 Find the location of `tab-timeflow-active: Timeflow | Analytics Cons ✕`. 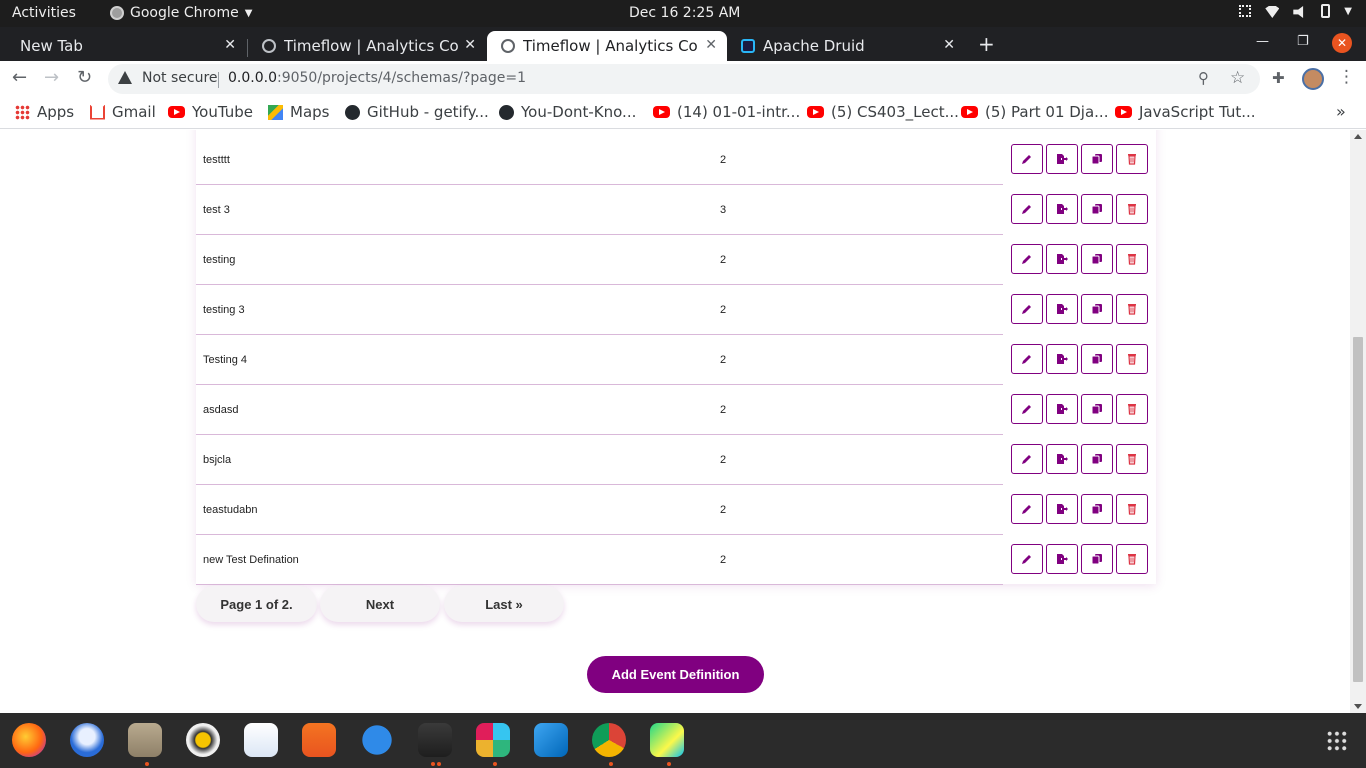

tab-timeflow-active: Timeflow | Analytics Cons ✕ is located at coordinates (607, 46).